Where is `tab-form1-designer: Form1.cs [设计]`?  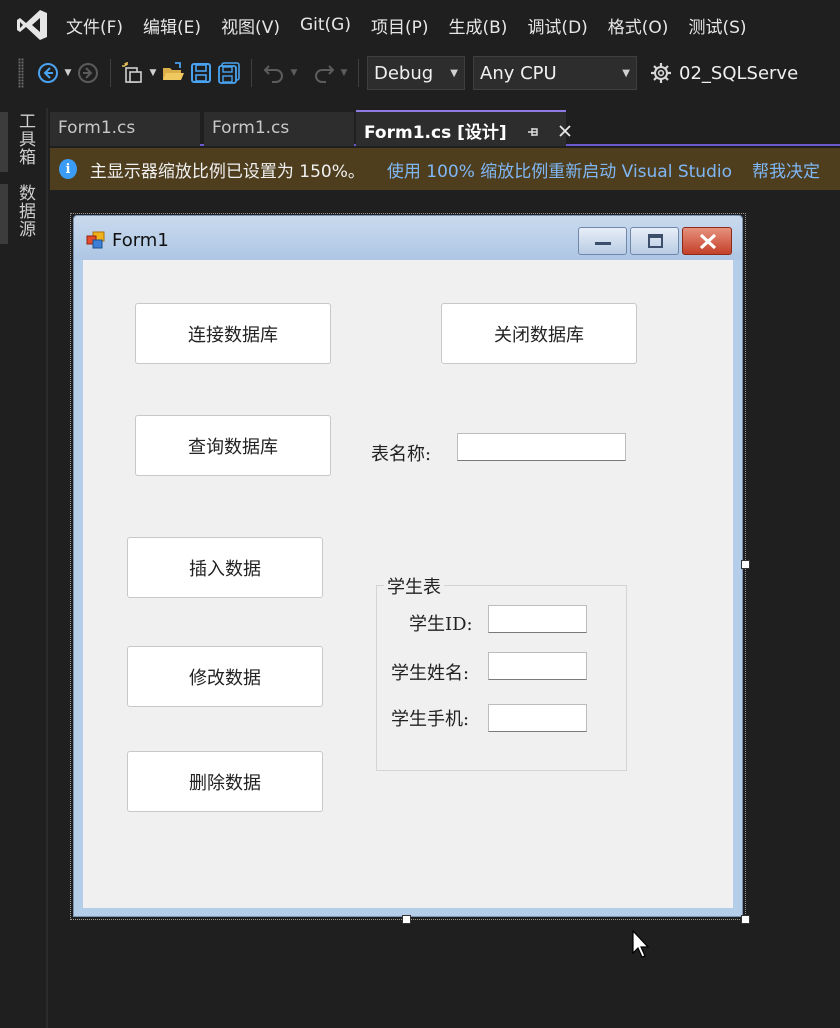 tab-form1-designer: Form1.cs [设计] is located at coordinates (464, 128).